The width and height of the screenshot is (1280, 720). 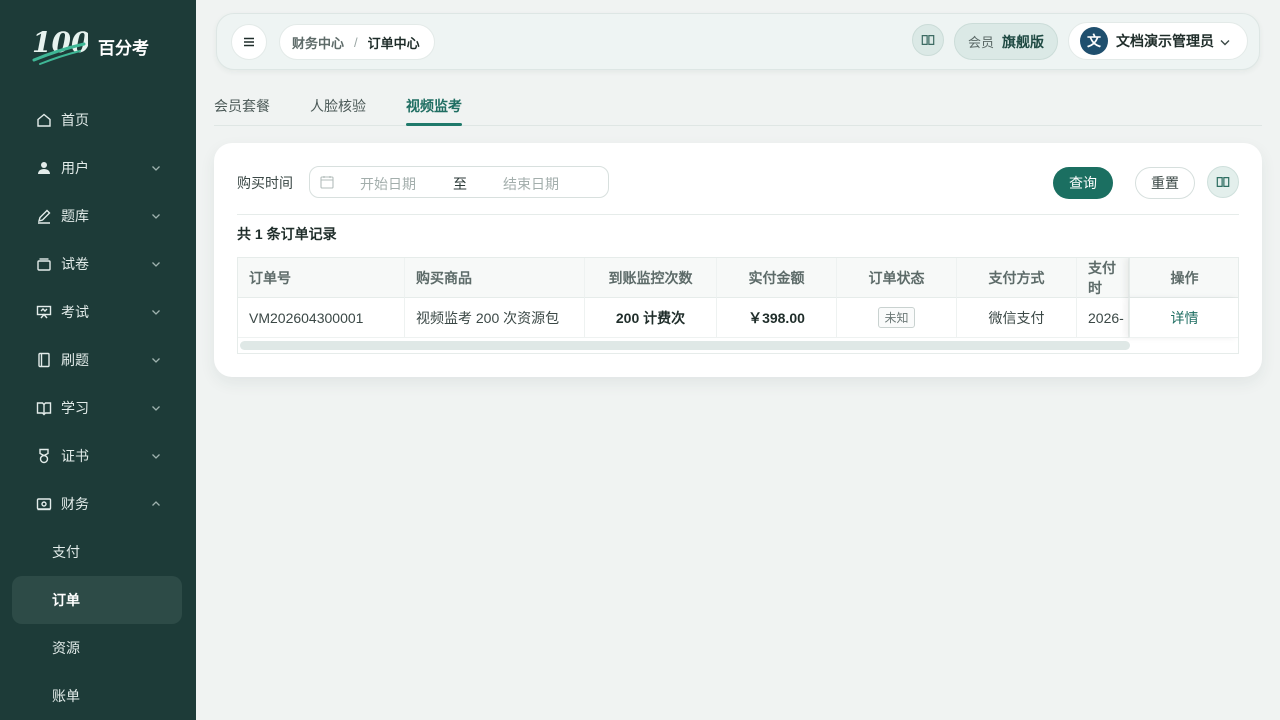 I want to click on horizontal-scrollbar, so click(x=685, y=345).